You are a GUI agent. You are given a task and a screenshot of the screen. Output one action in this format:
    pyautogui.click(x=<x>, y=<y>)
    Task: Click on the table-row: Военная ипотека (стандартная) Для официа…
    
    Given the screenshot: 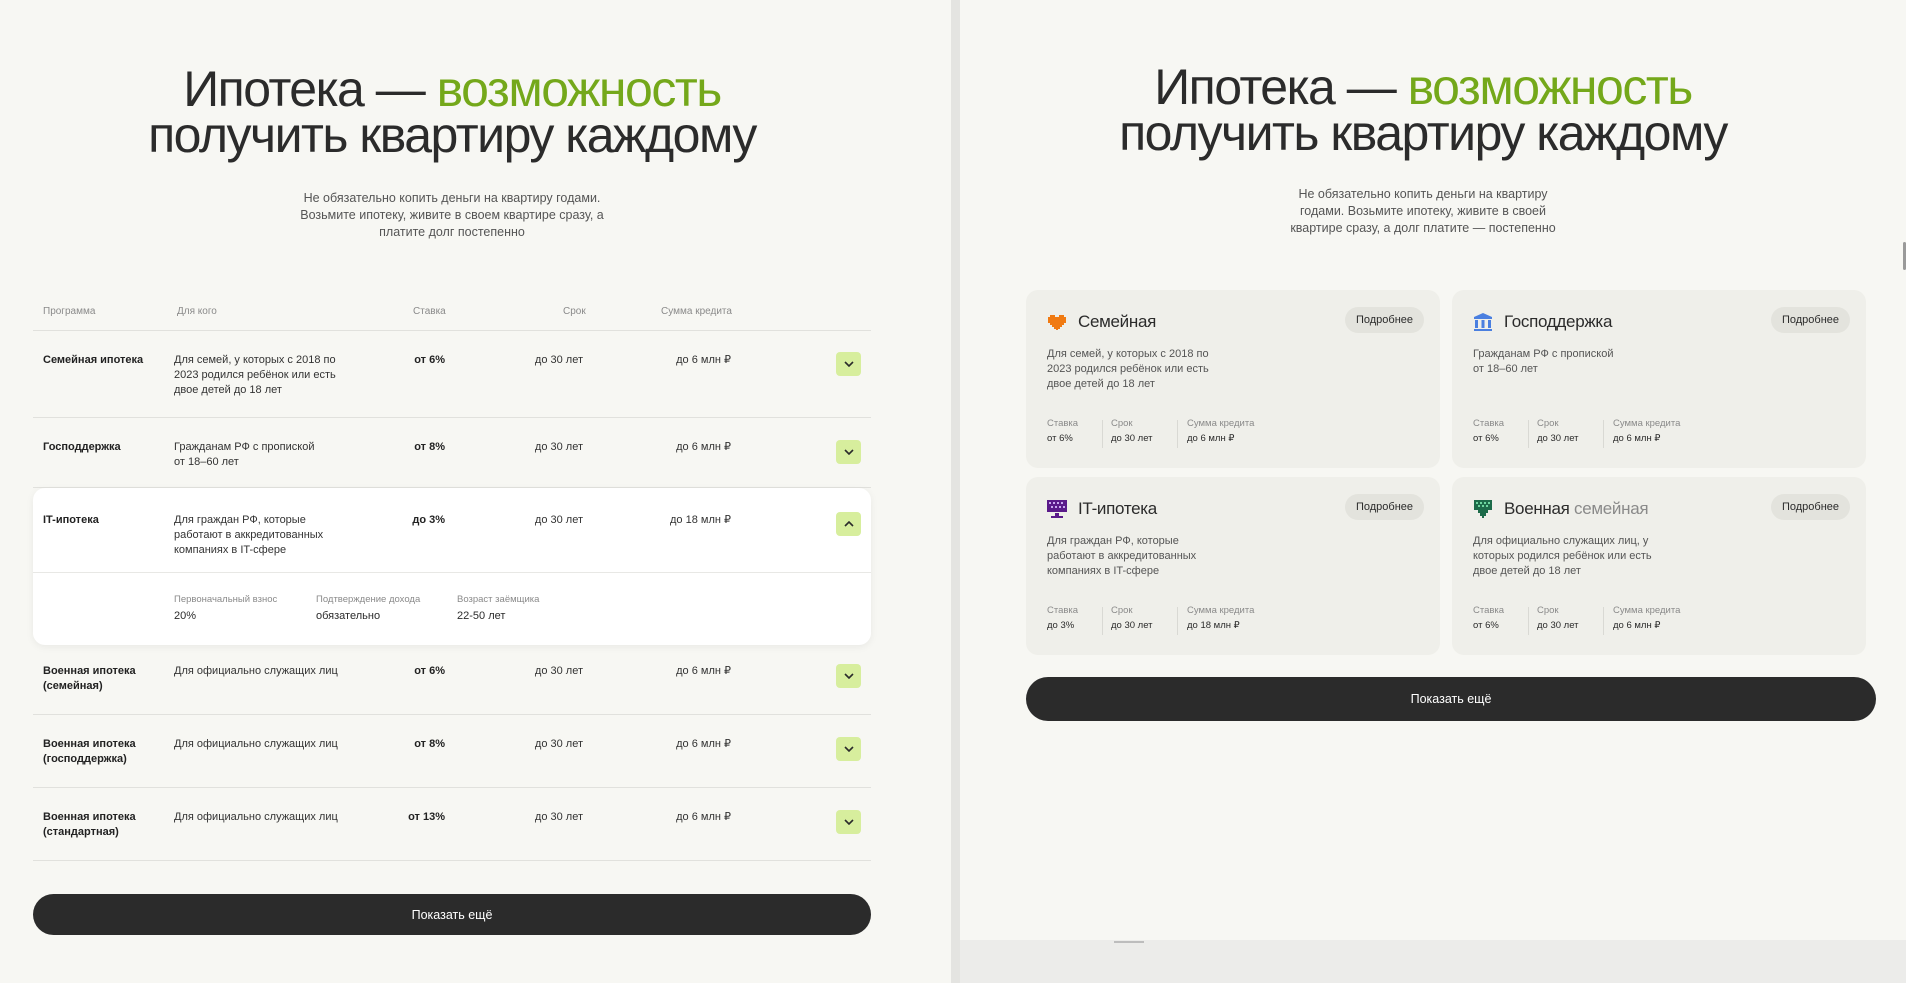 What is the action you would take?
    pyautogui.click(x=452, y=824)
    